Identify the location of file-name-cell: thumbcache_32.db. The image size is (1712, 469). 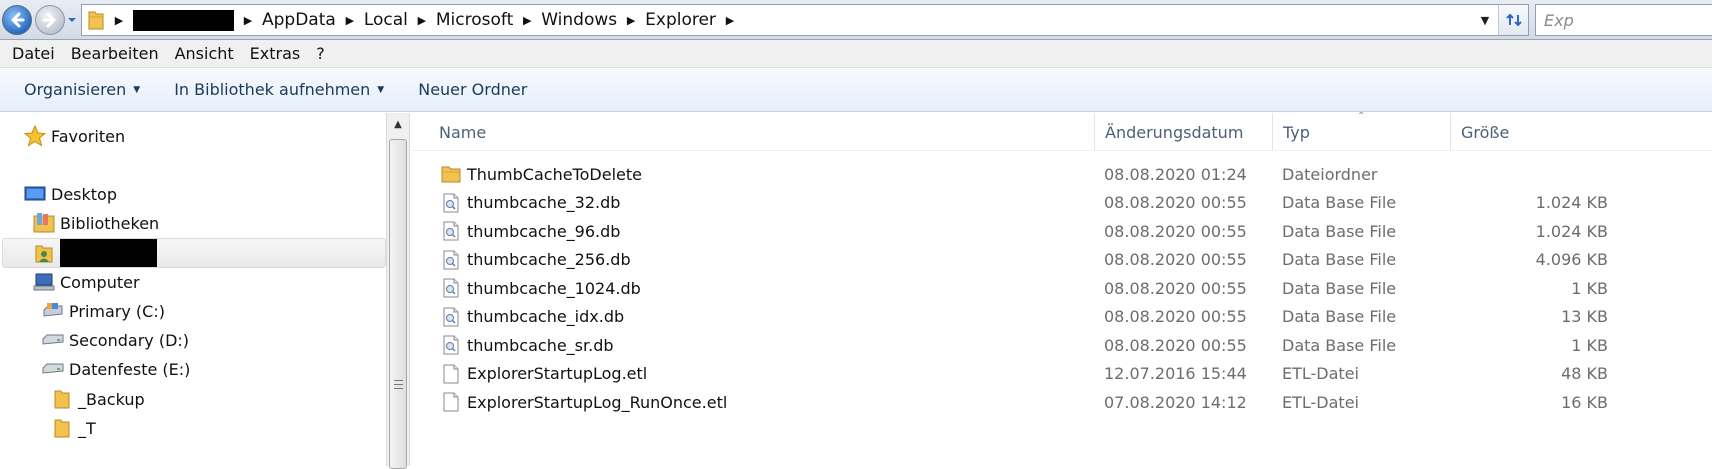
(753, 203).